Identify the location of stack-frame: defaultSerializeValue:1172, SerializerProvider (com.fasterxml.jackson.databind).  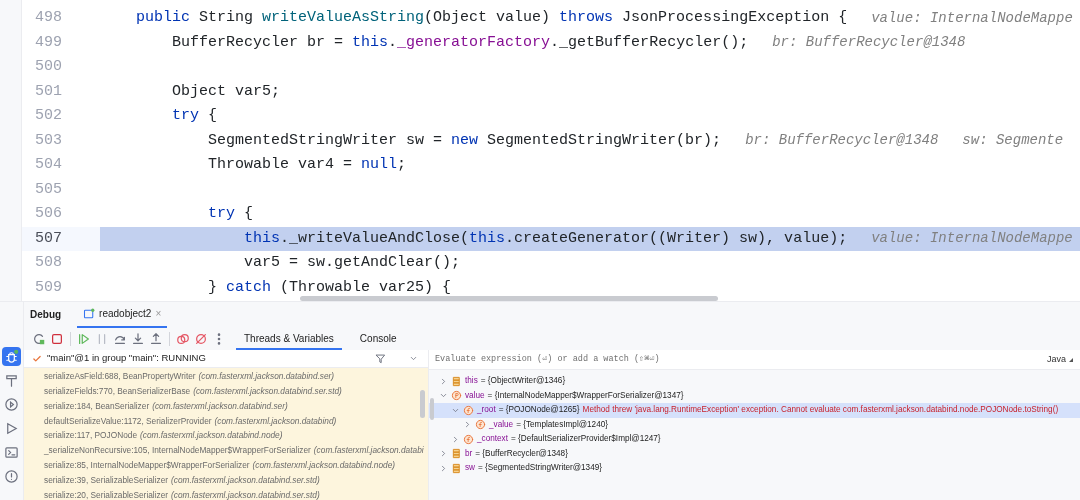
(236, 421).